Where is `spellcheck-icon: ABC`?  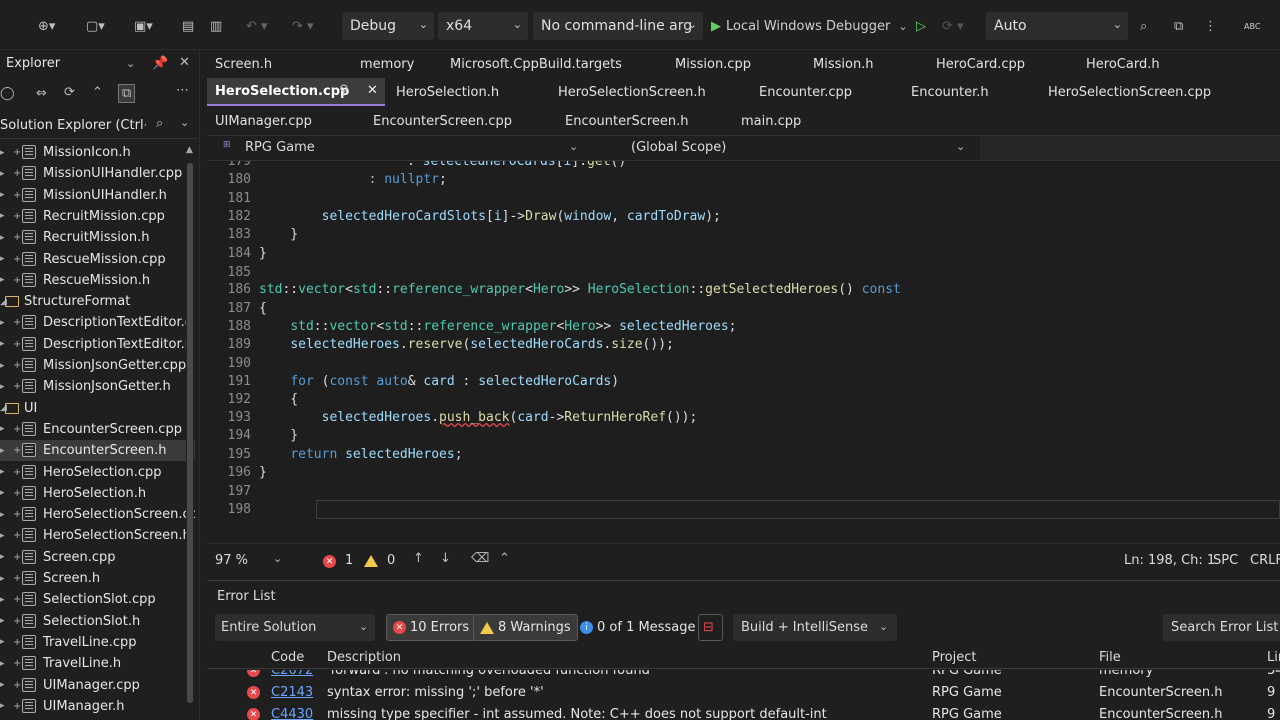 spellcheck-icon: ABC is located at coordinates (1252, 26).